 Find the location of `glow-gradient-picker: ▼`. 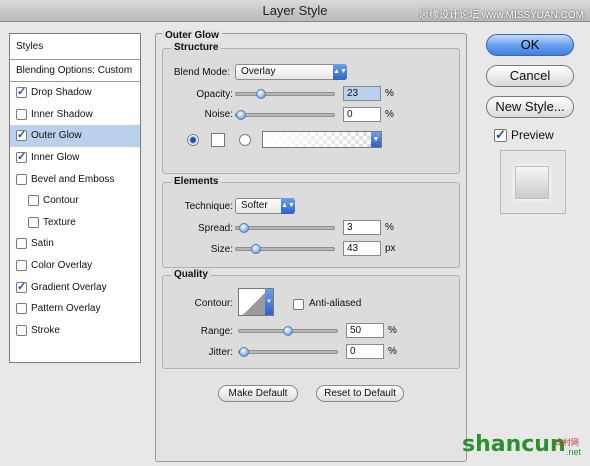

glow-gradient-picker: ▼ is located at coordinates (322, 139).